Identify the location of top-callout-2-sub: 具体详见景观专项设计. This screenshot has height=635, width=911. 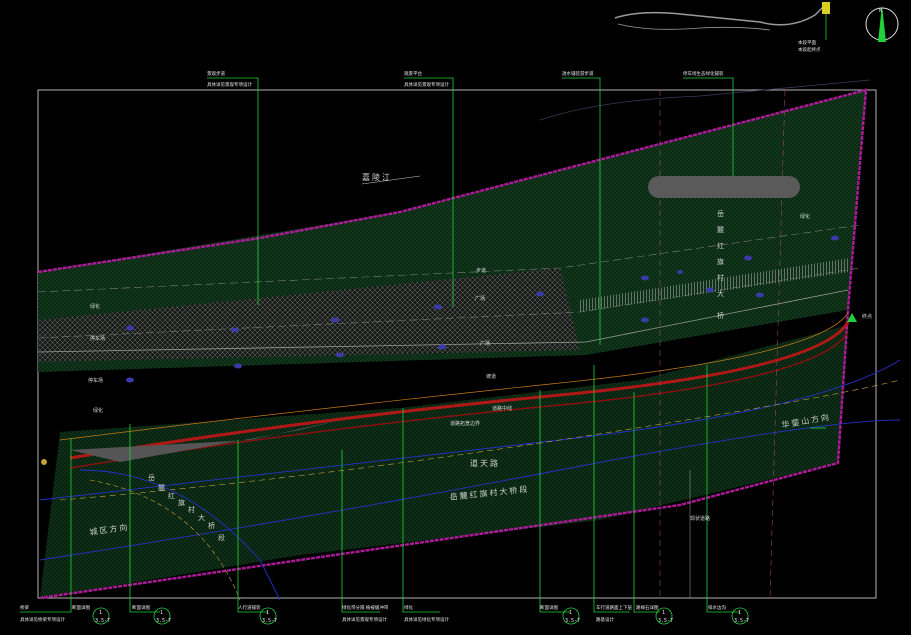
(426, 84).